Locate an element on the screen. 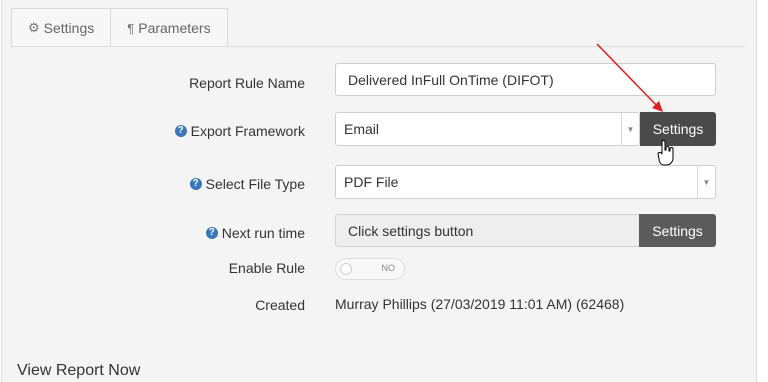  hand-cursor-icon is located at coordinates (665, 153).